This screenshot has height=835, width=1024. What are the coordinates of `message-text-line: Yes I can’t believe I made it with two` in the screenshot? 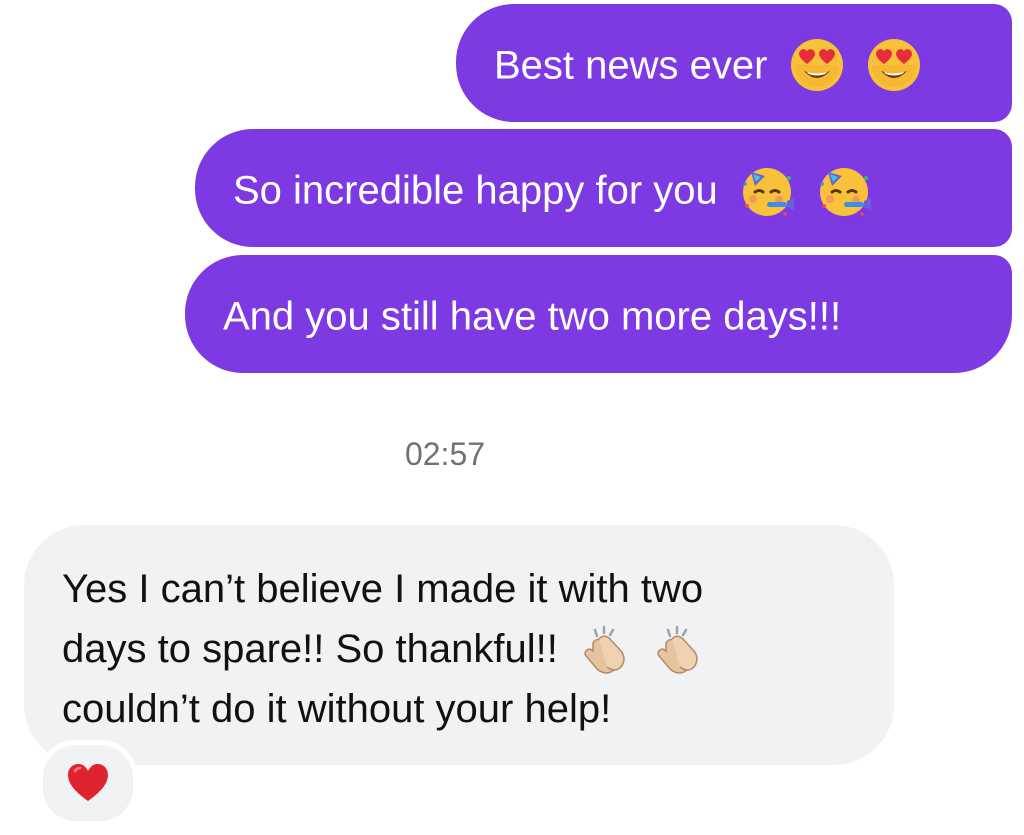 It's located at (383, 589).